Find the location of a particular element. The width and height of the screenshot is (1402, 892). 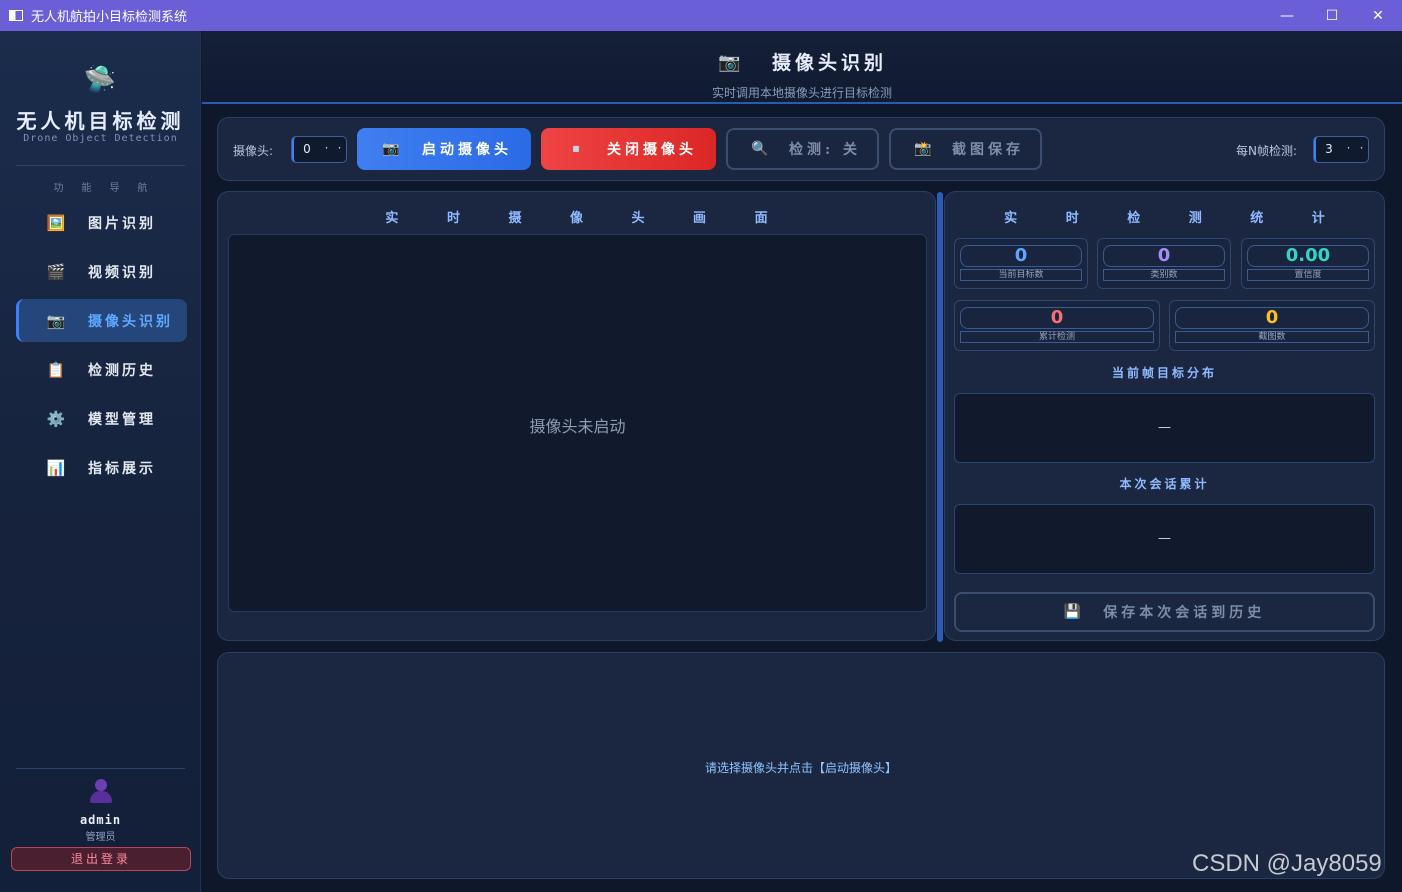

detect-toggle-label: 检测: 关 is located at coordinates (825, 150).